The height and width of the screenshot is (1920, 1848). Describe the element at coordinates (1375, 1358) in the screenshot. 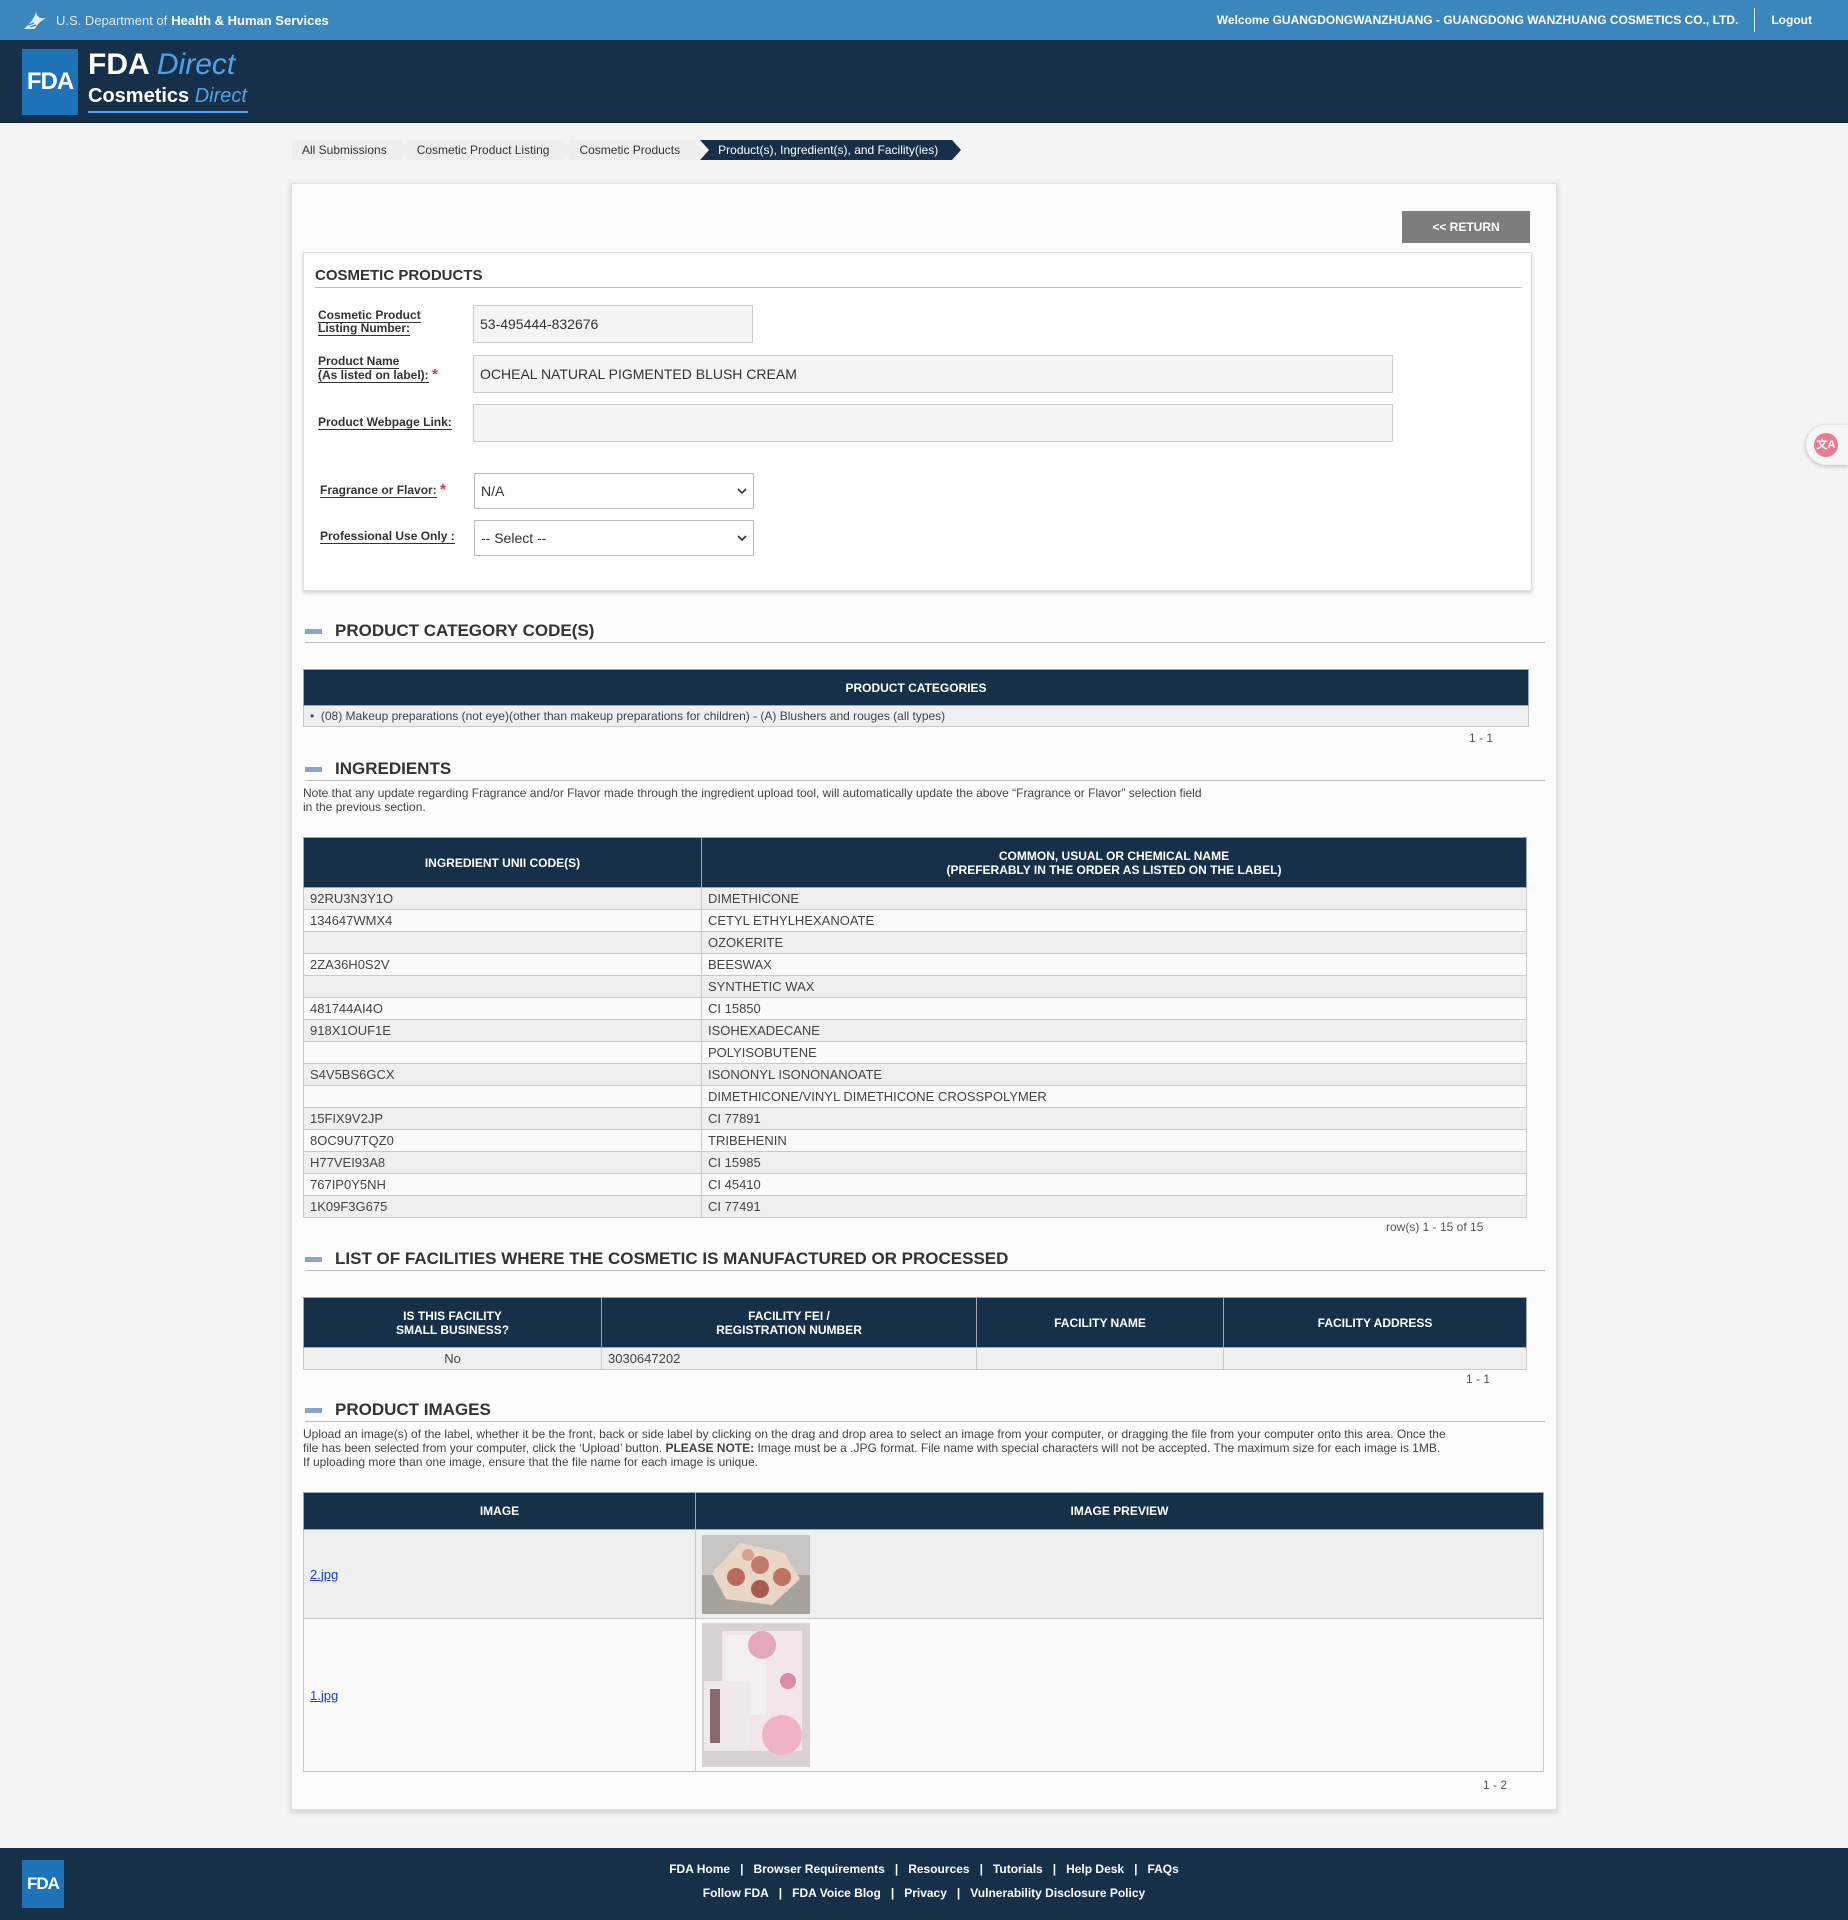

I see `facility-address-cell` at that location.